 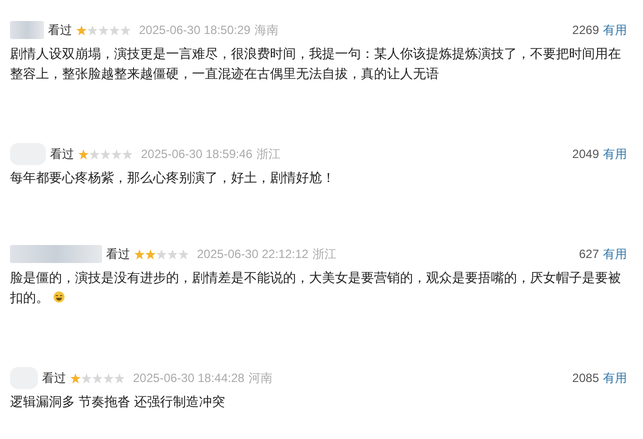 What do you see at coordinates (588, 254) in the screenshot?
I see `vote-count: 627` at bounding box center [588, 254].